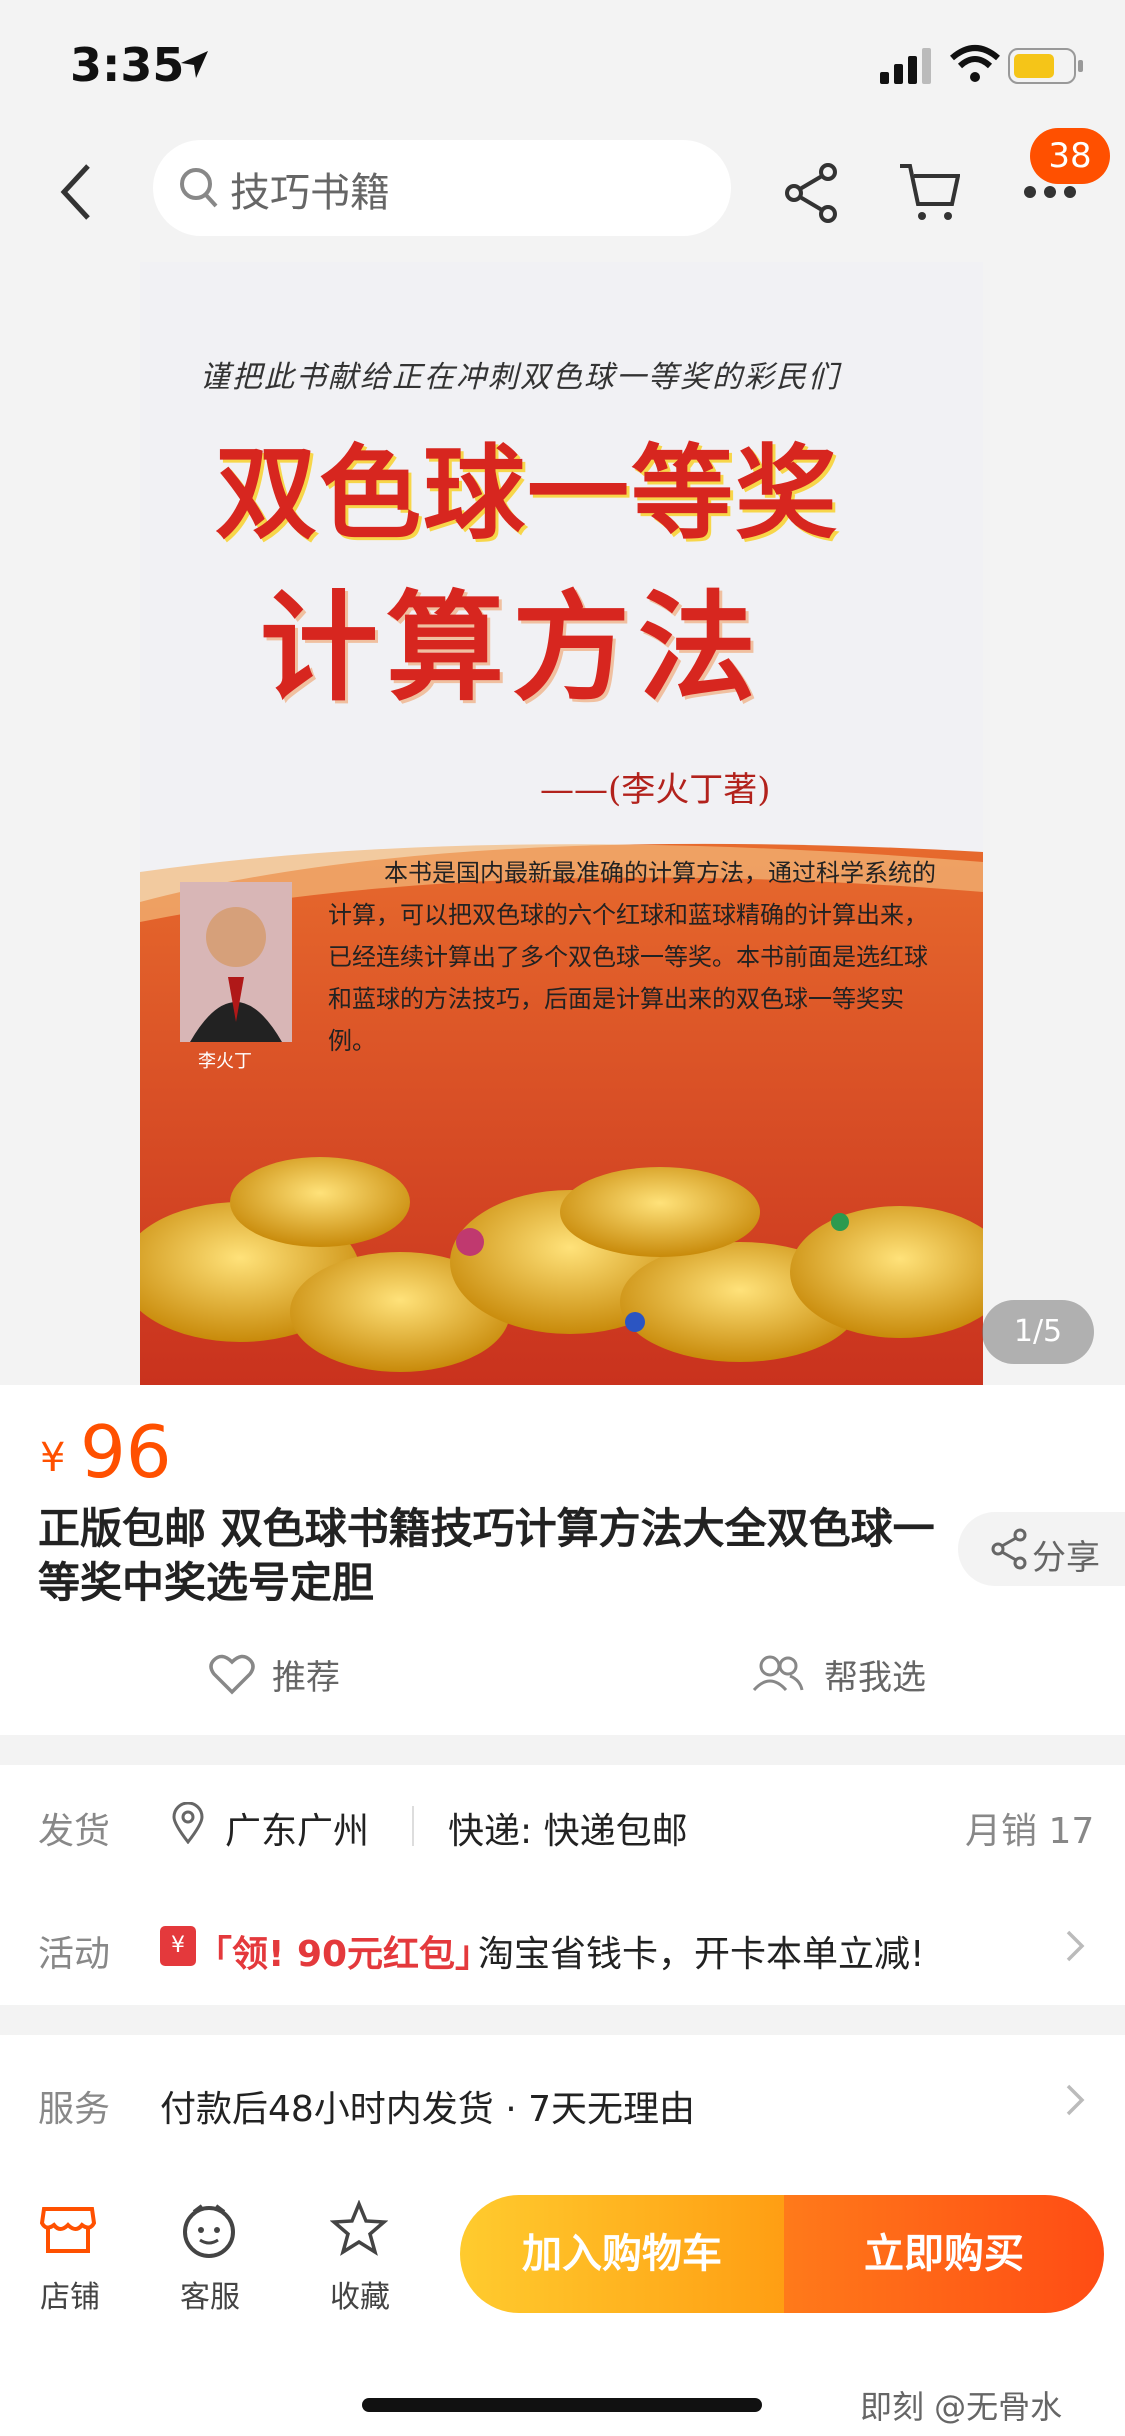 The width and height of the screenshot is (1125, 2436). What do you see at coordinates (929, 192) in the screenshot?
I see `cart-icon` at bounding box center [929, 192].